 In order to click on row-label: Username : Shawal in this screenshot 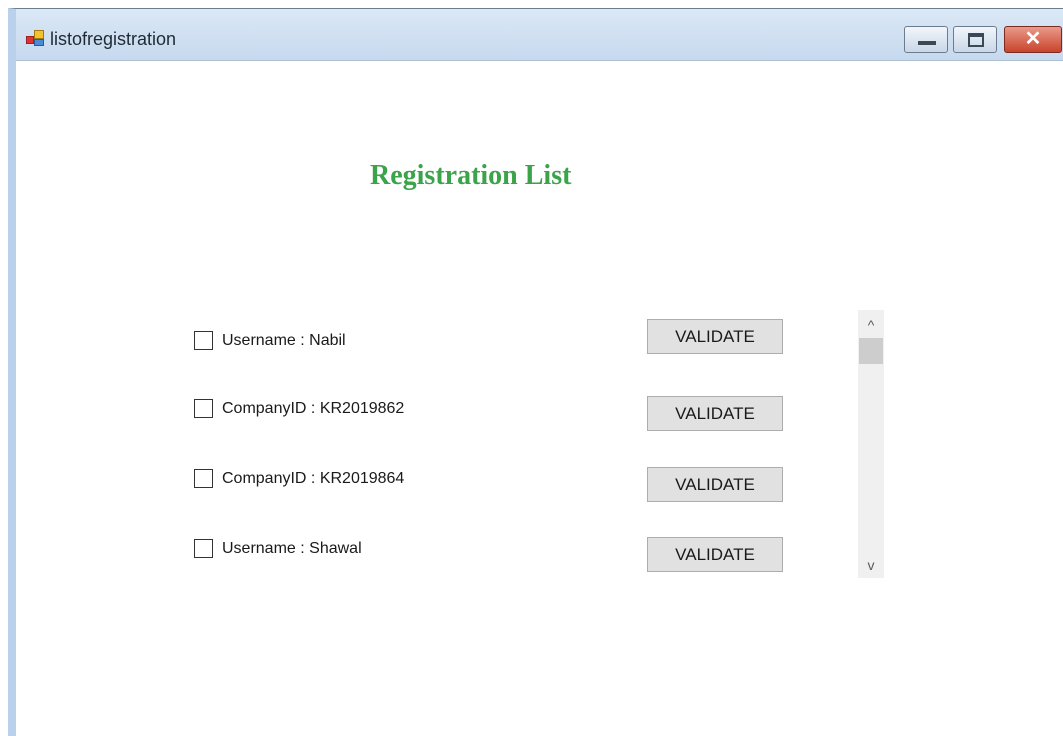, I will do `click(292, 548)`.